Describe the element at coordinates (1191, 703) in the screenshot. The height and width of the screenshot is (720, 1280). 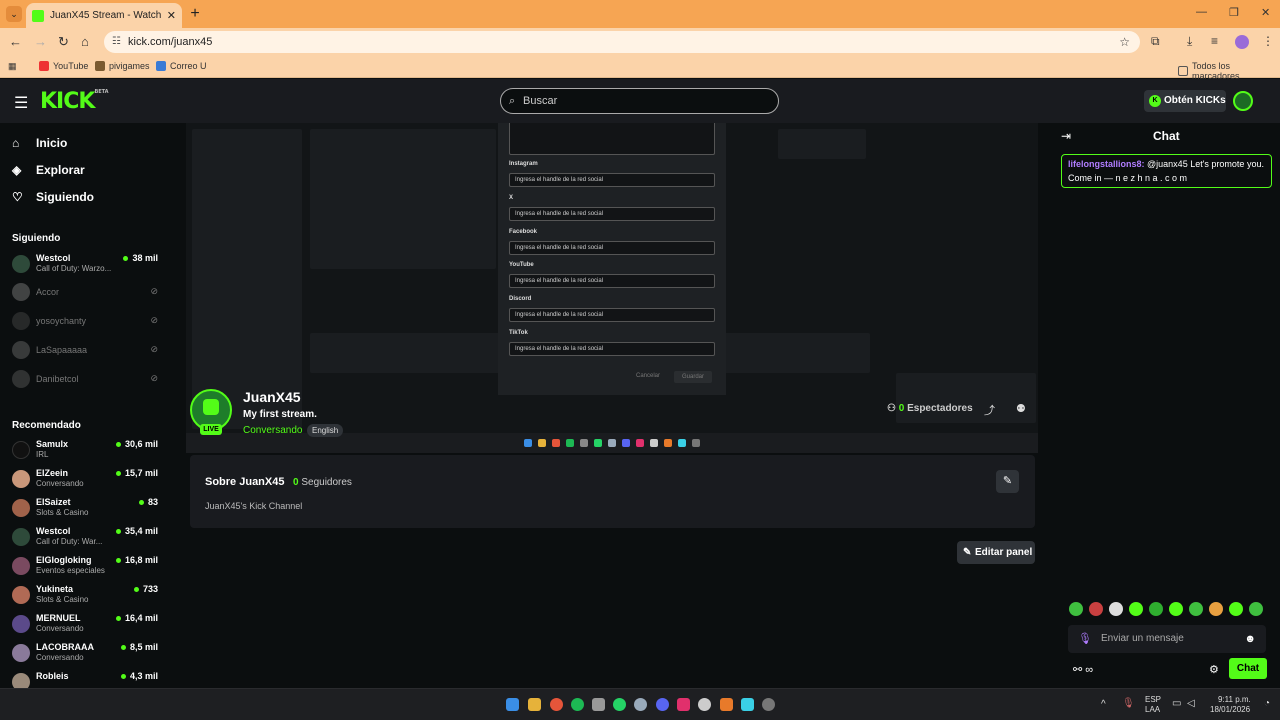
I see `volume-icon: ◁` at that location.